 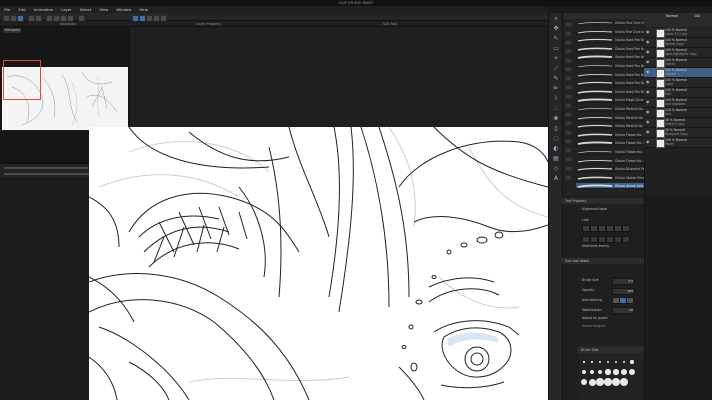 What do you see at coordinates (7, 9) in the screenshot?
I see `menu-file: File` at bounding box center [7, 9].